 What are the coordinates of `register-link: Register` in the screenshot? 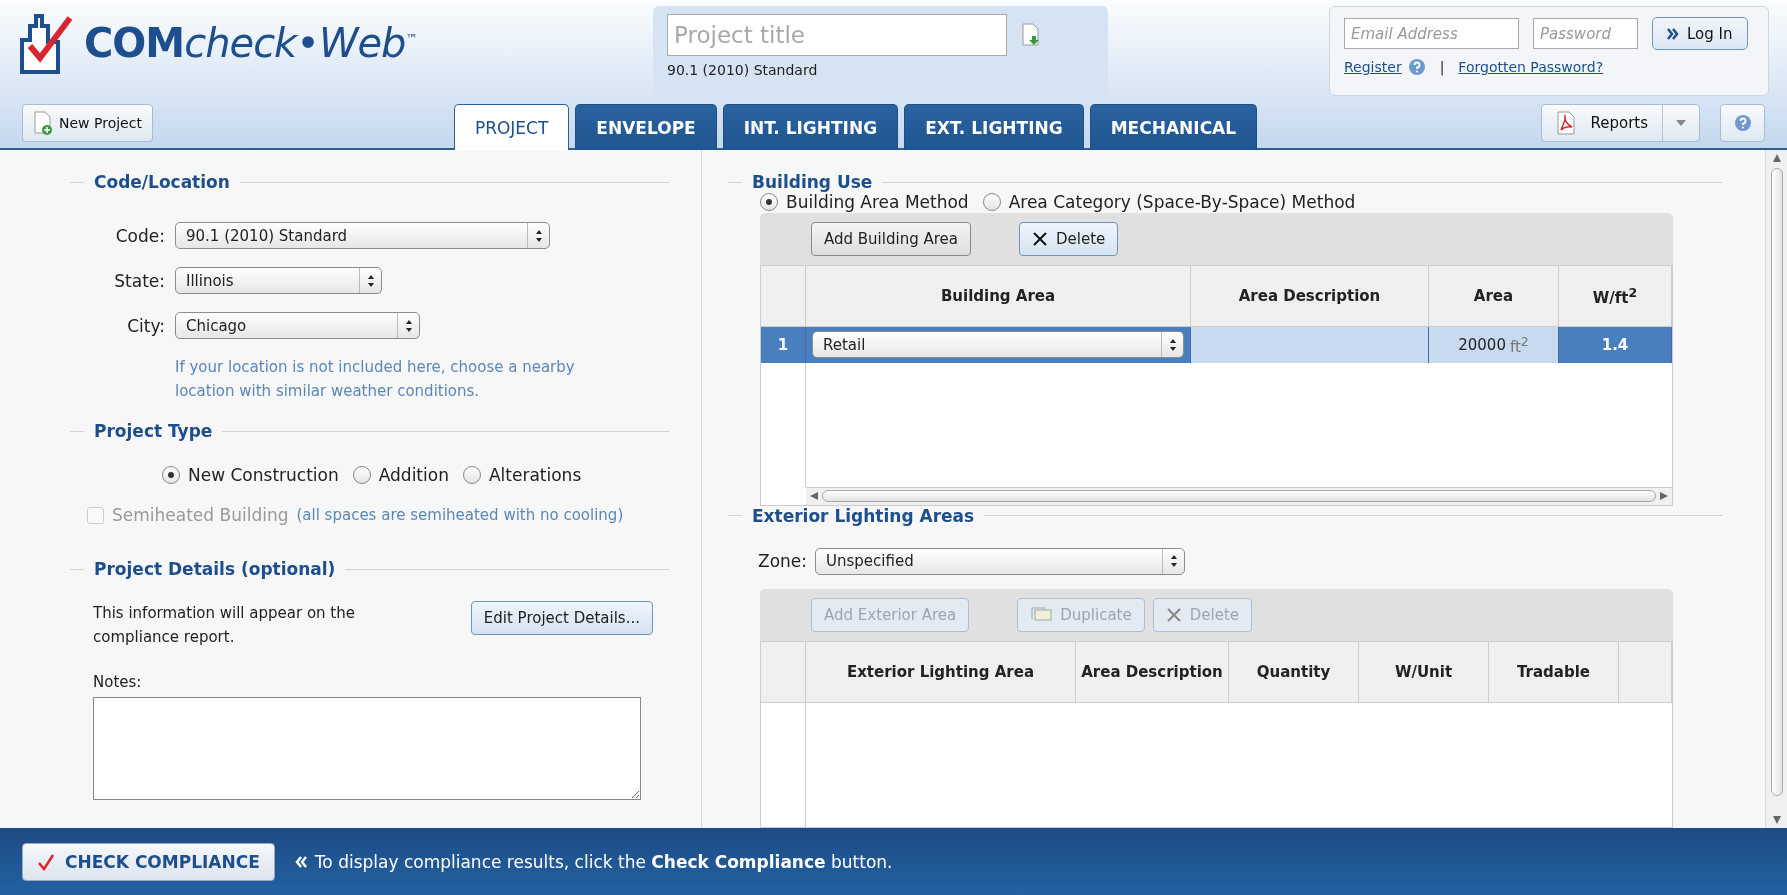 It's located at (1373, 67).